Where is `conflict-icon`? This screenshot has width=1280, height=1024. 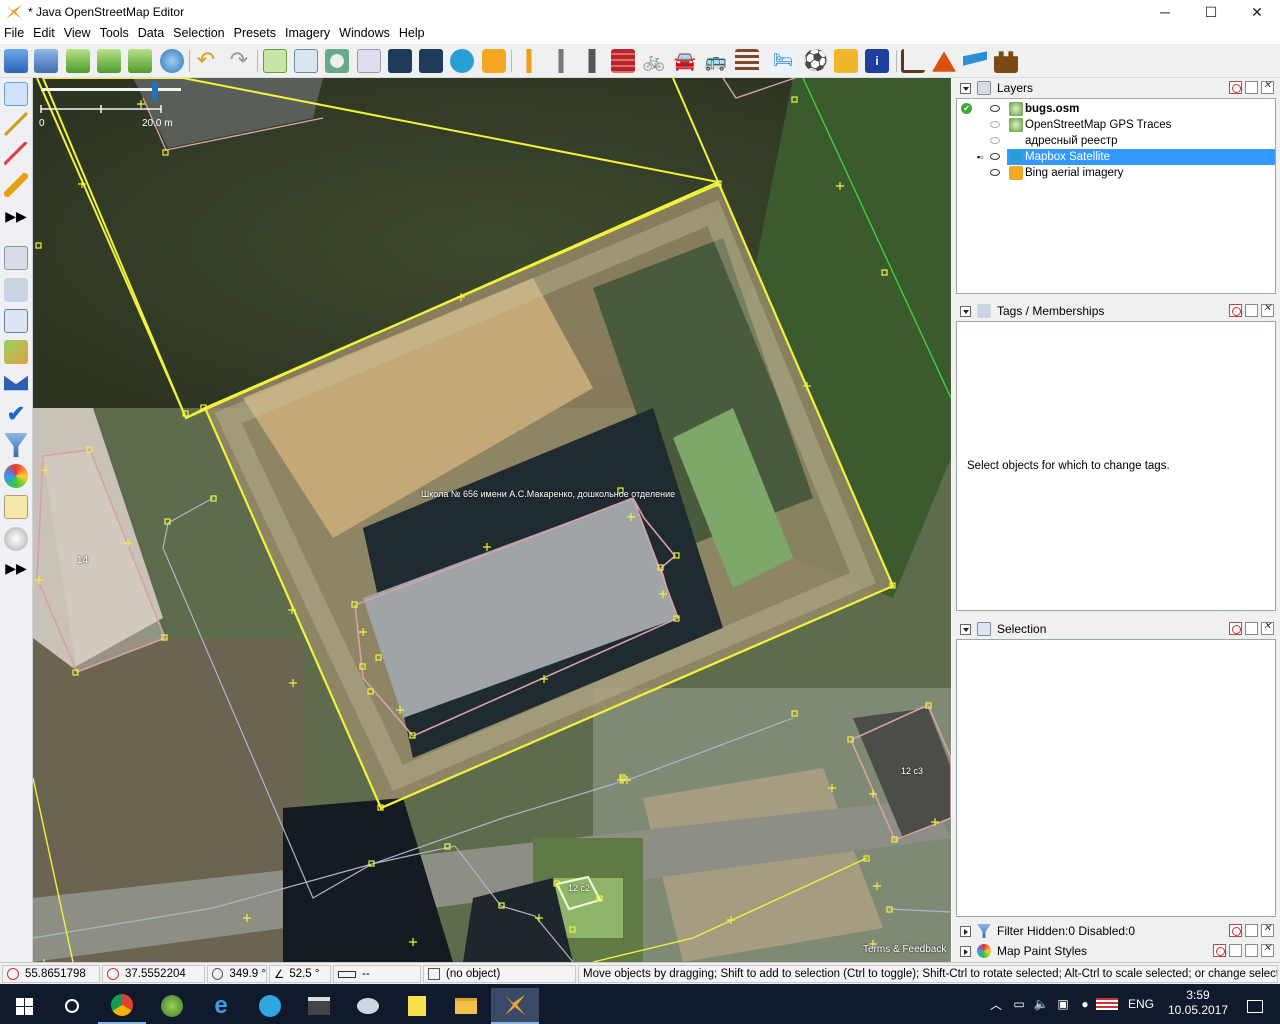 conflict-icon is located at coordinates (16, 383).